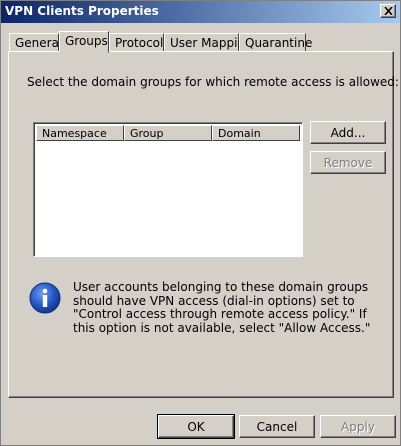  Describe the element at coordinates (208, 42) in the screenshot. I see `tab-user-mapping: User Mapping` at that location.